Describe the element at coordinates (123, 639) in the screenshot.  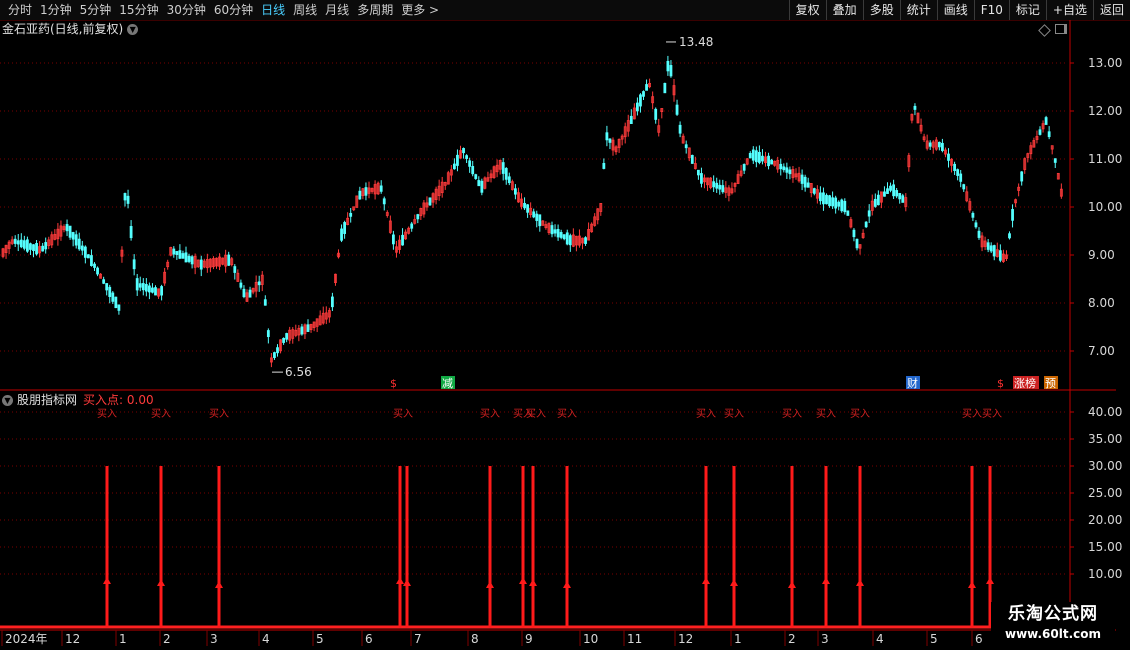
I see `time-axis-label: 1` at that location.